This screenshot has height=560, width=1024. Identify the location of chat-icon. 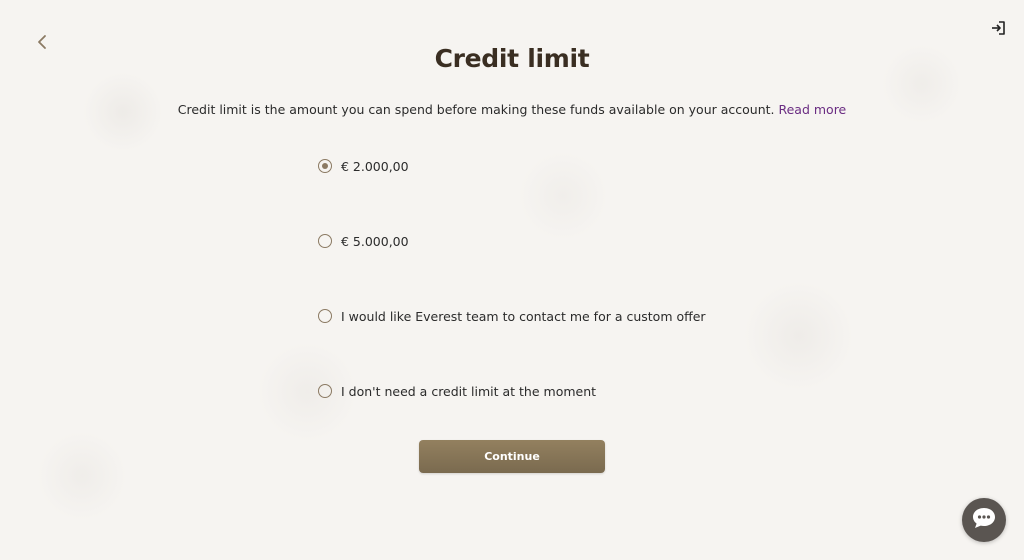
(984, 520).